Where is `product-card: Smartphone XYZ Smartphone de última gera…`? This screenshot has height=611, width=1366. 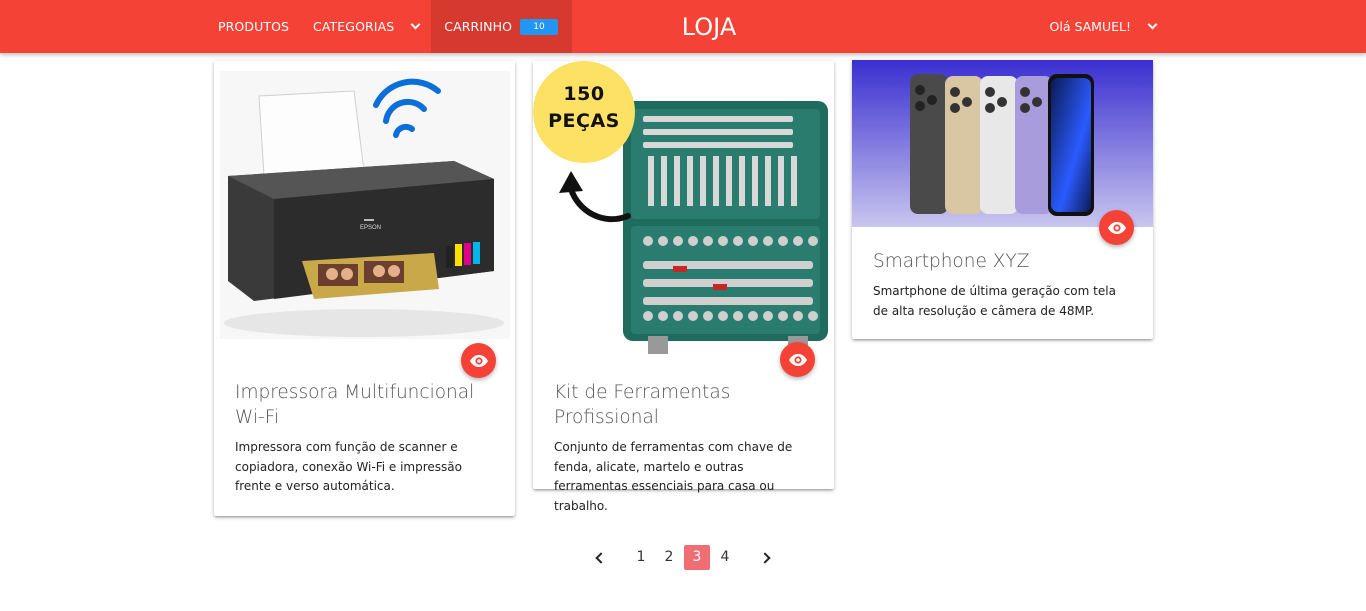 product-card: Smartphone XYZ Smartphone de última gera… is located at coordinates (1002, 199).